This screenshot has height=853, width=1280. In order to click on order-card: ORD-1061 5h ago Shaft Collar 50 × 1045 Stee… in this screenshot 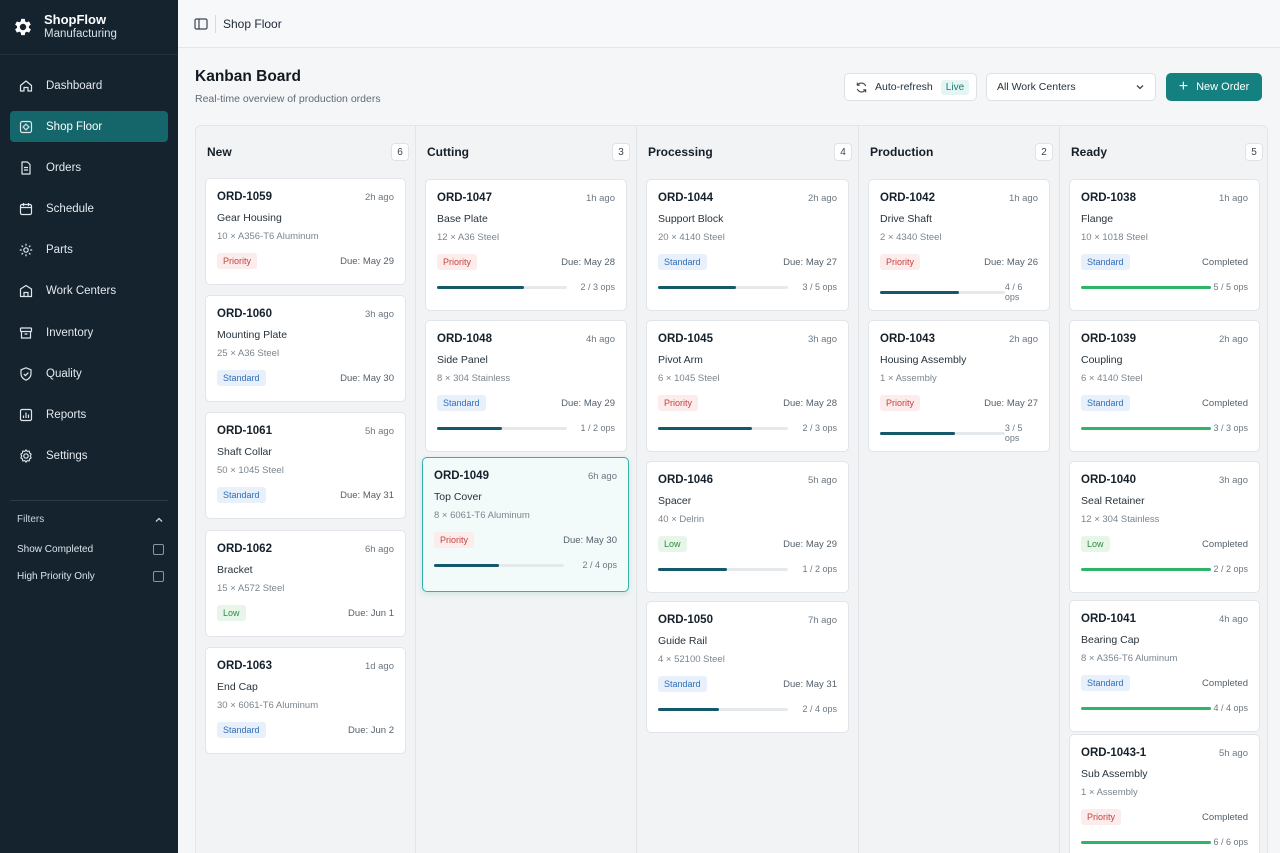, I will do `click(305, 465)`.